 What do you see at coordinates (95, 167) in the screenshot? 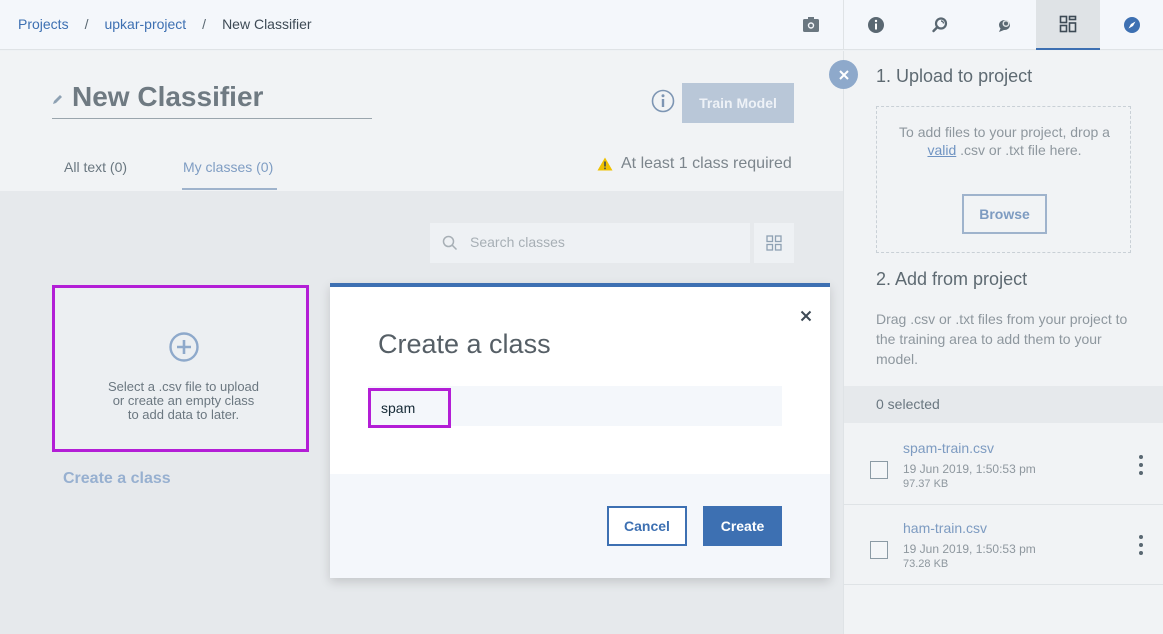
I see `tab-all-text: All text (0)` at bounding box center [95, 167].